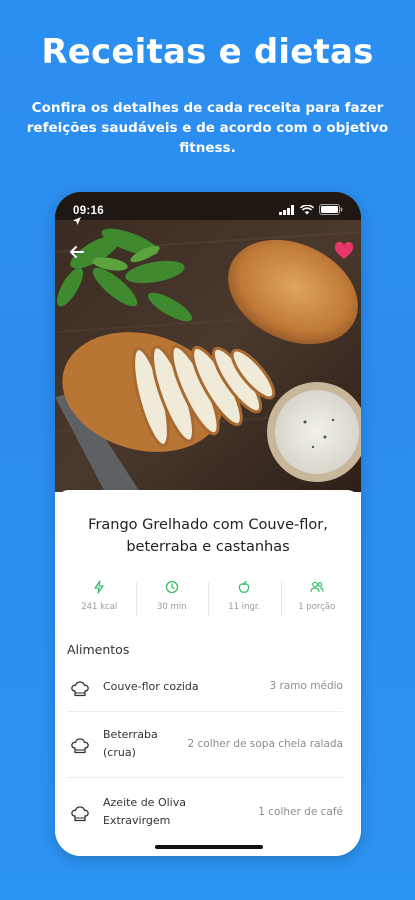 Image resolution: width=415 pixels, height=900 pixels. I want to click on home-indicator, so click(209, 847).